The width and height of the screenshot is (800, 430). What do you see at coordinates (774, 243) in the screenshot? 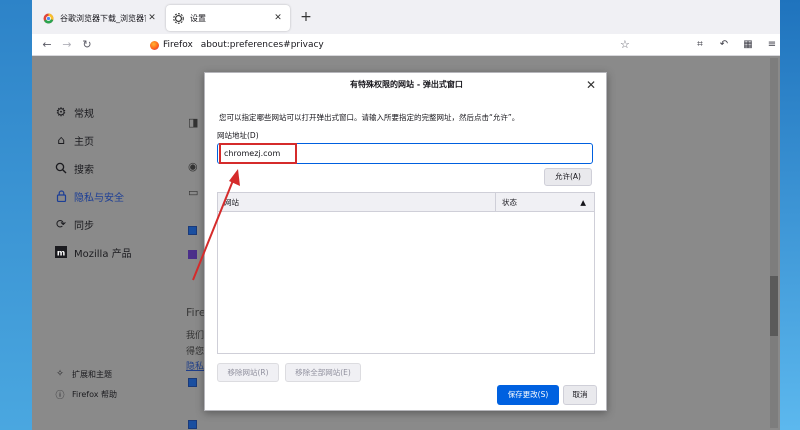
I see `scrollbar-track` at bounding box center [774, 243].